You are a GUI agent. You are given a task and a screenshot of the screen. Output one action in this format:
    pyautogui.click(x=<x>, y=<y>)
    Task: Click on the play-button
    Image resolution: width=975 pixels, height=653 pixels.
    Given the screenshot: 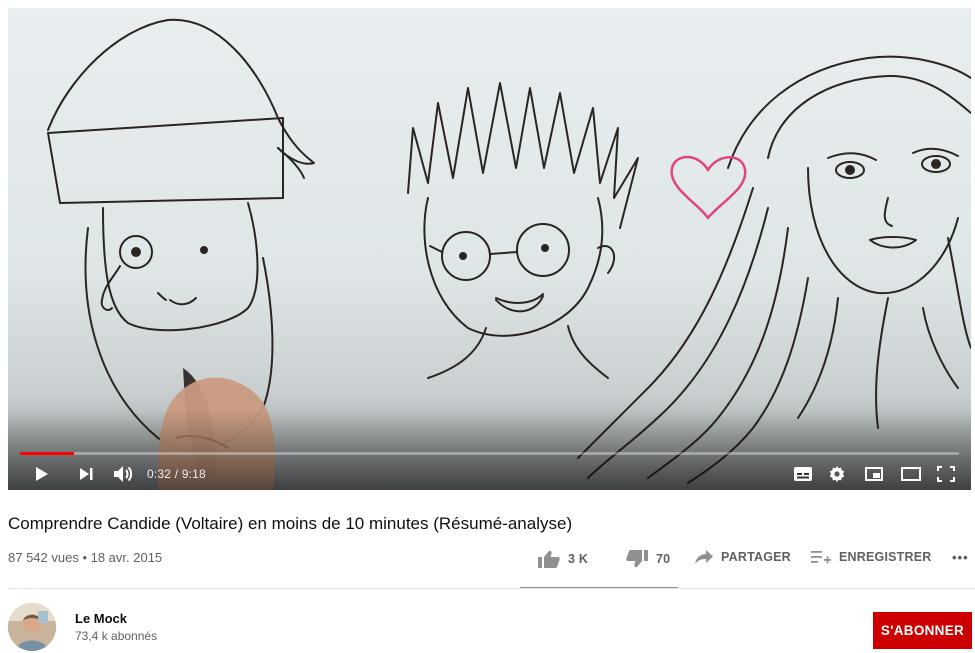 What is the action you would take?
    pyautogui.click(x=41, y=474)
    